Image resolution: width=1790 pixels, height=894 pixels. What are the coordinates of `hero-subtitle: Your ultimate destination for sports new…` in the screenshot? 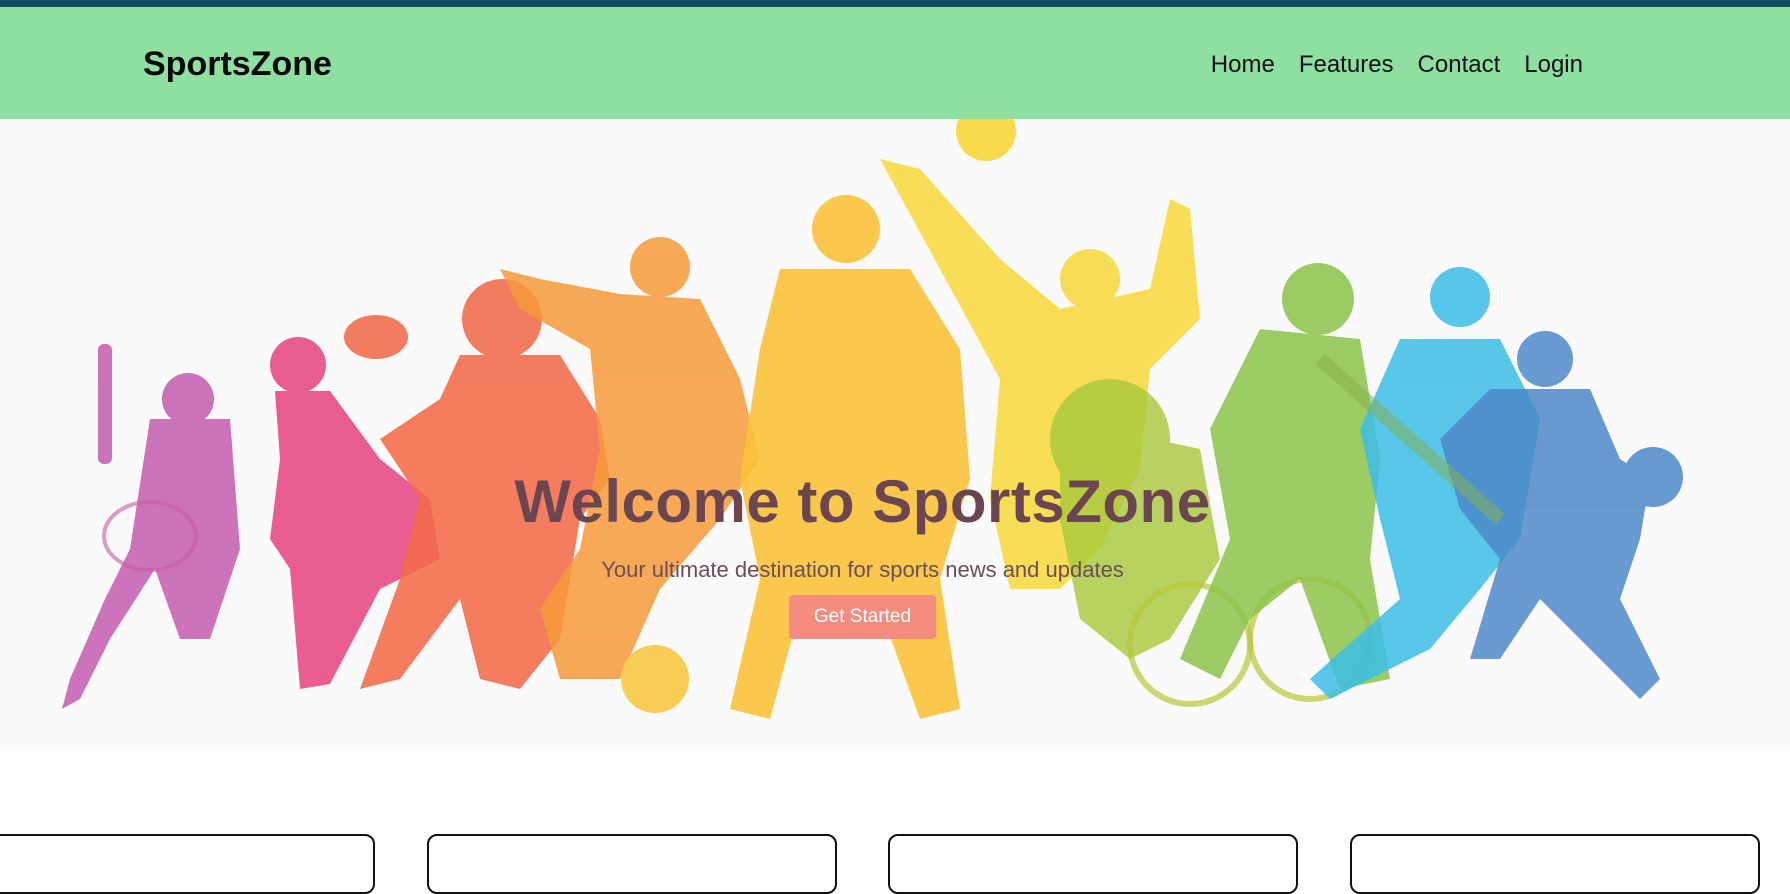 It's located at (862, 569).